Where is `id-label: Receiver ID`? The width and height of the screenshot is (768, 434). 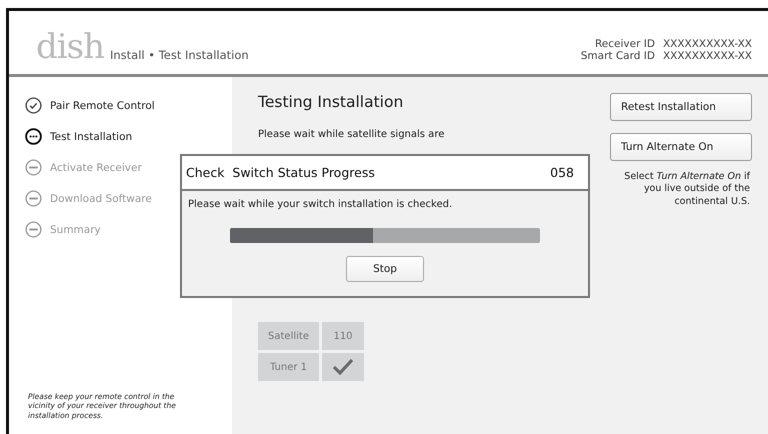
id-label: Receiver ID is located at coordinates (624, 44).